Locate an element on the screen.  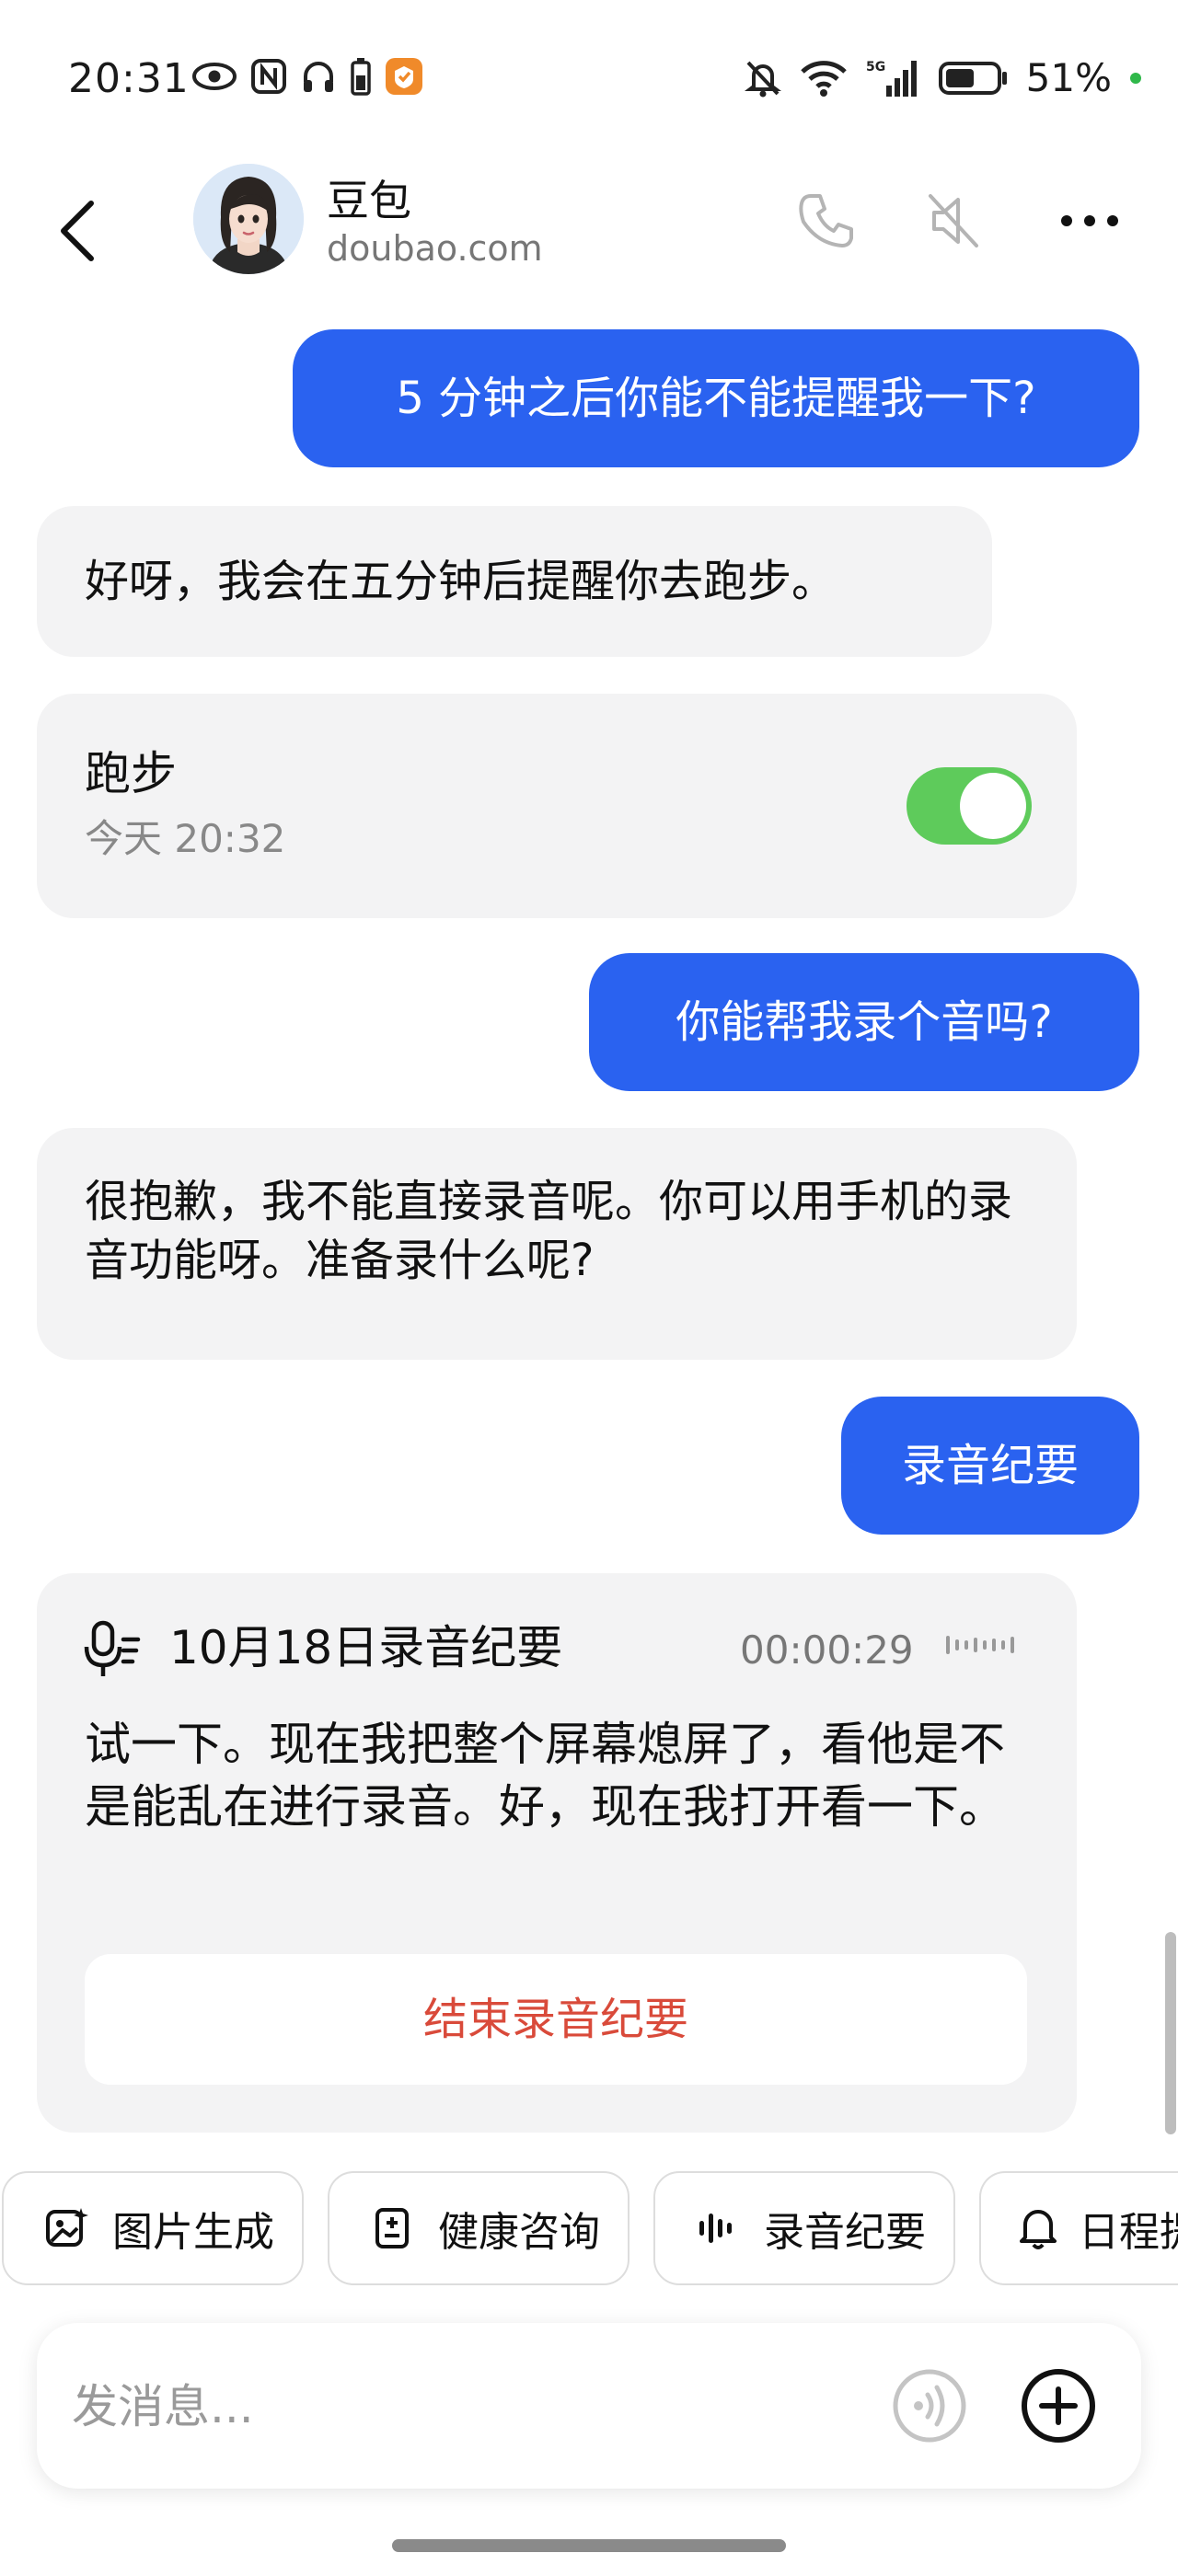
reminder-toggle is located at coordinates (969, 806).